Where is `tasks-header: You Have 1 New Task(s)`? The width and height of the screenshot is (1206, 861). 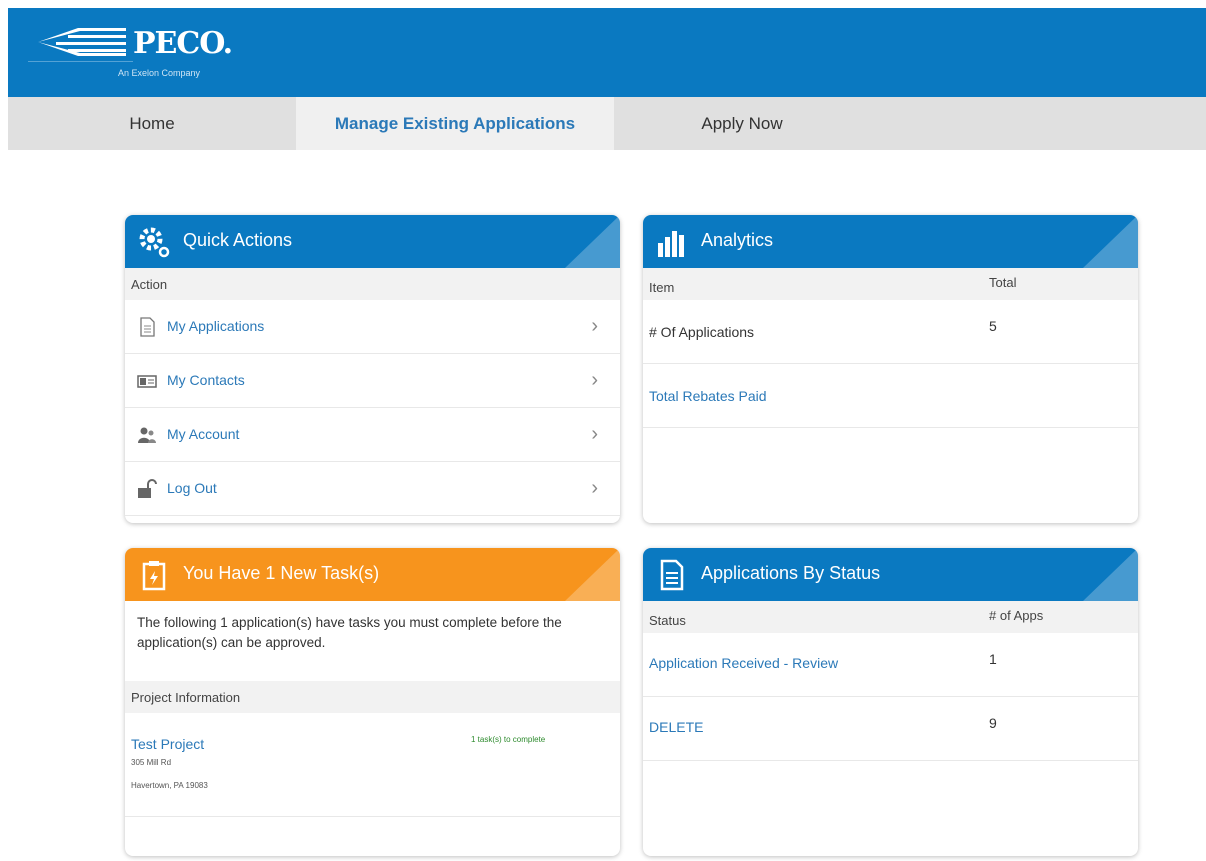 tasks-header: You Have 1 New Task(s) is located at coordinates (372, 574).